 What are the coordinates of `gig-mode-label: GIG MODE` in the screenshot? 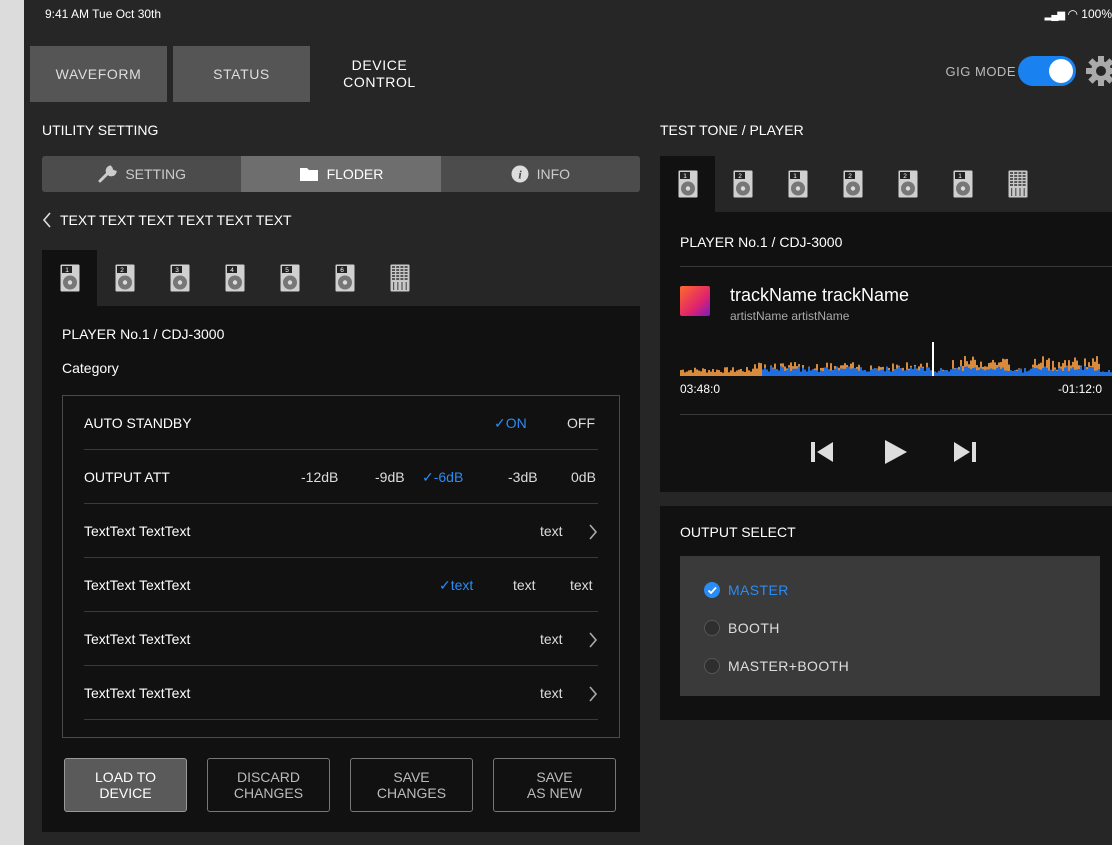 It's located at (980, 71).